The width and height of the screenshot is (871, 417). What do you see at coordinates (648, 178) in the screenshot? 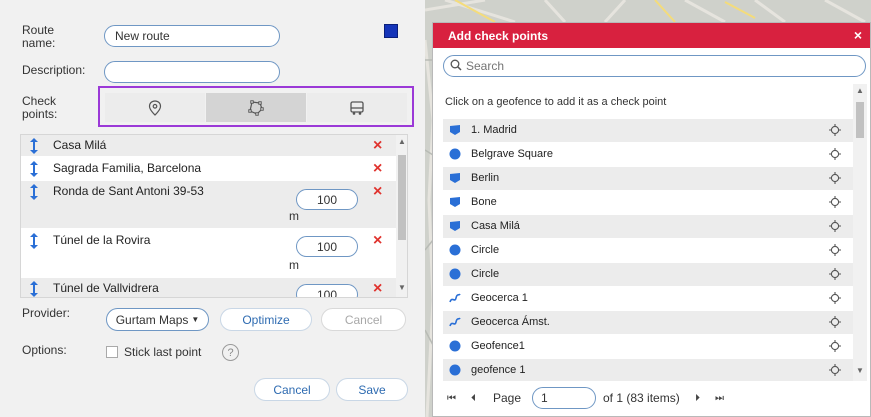
I see `geofence-row: Berlin` at bounding box center [648, 178].